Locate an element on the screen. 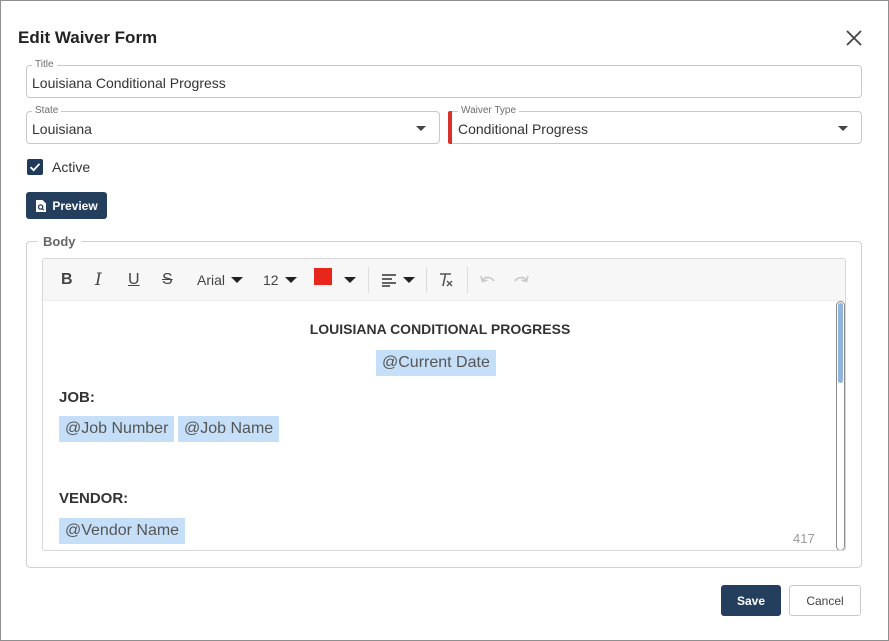  redo-icon is located at coordinates (521, 279).